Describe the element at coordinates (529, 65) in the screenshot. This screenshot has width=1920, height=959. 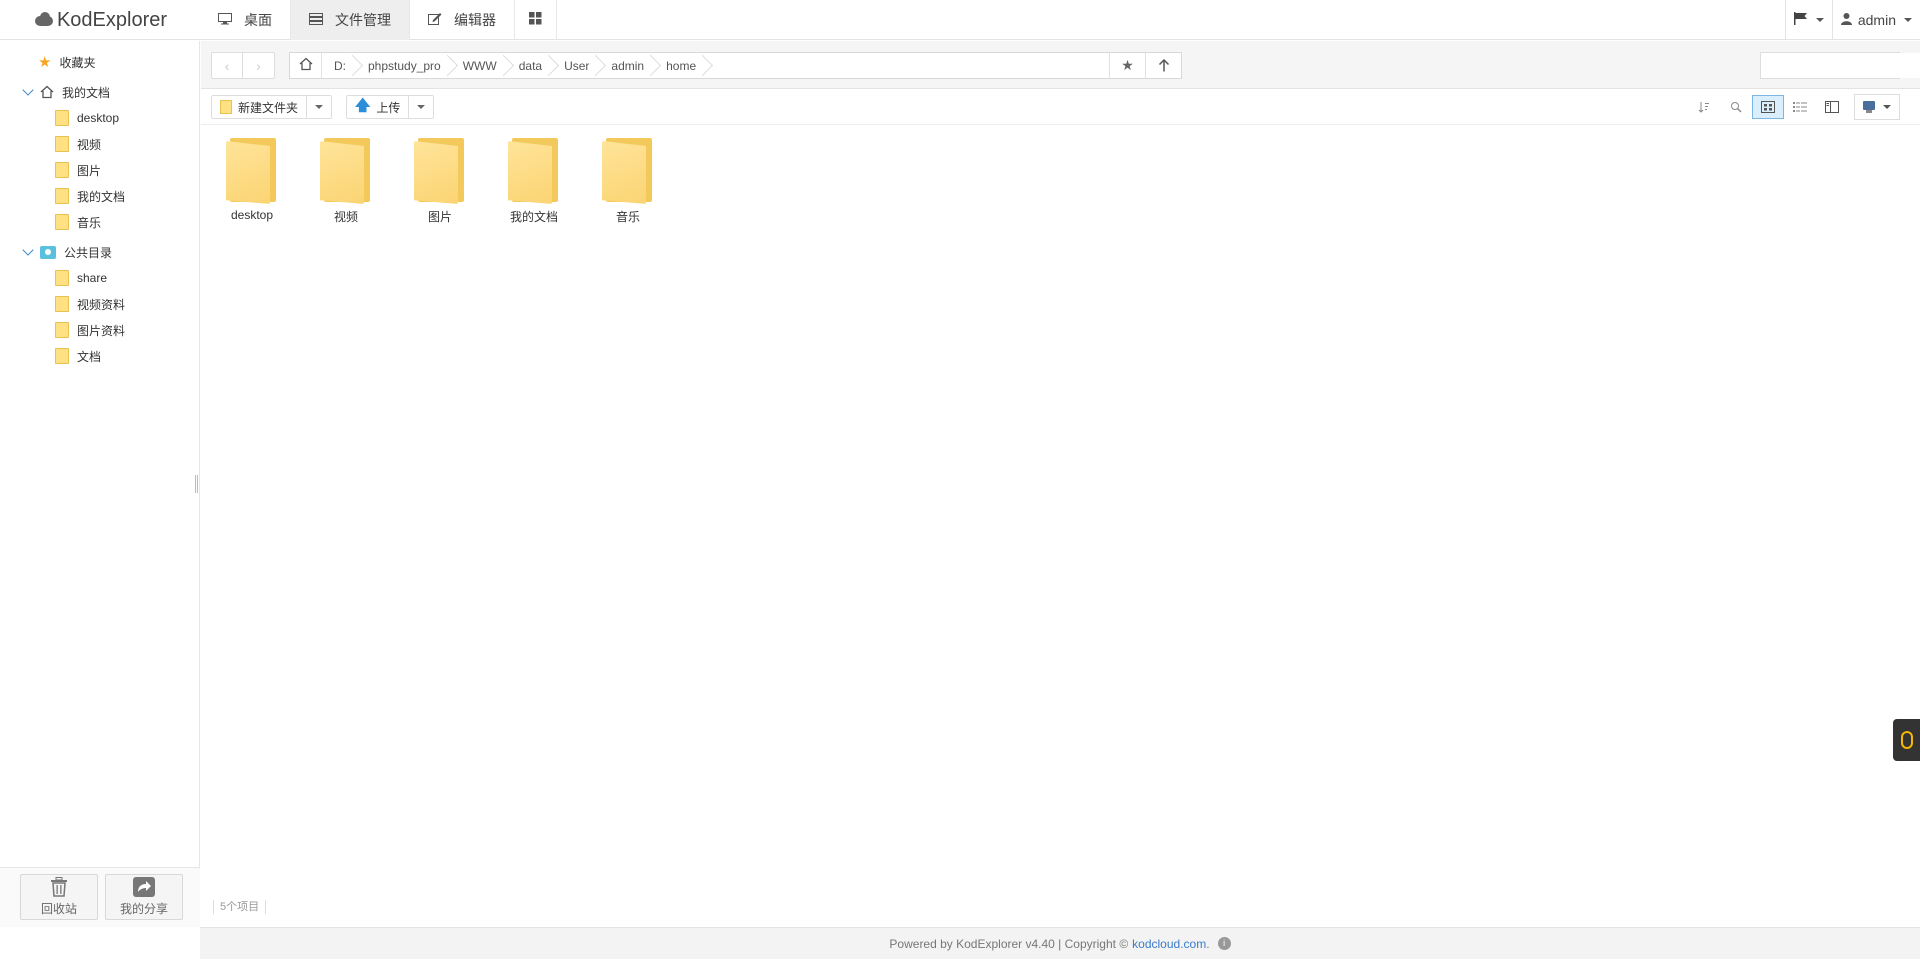
I see `breadcrumb-item: data` at that location.